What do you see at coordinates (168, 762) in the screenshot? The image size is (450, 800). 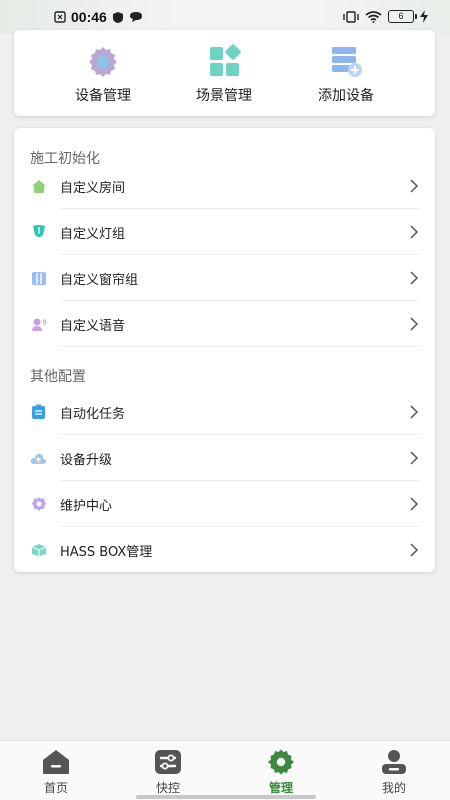 I see `quick-control-icon` at bounding box center [168, 762].